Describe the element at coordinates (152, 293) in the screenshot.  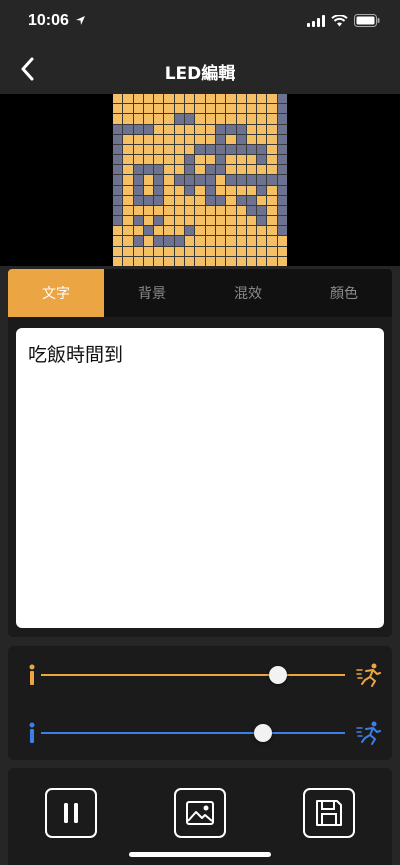
I see `tab-background: 背景` at that location.